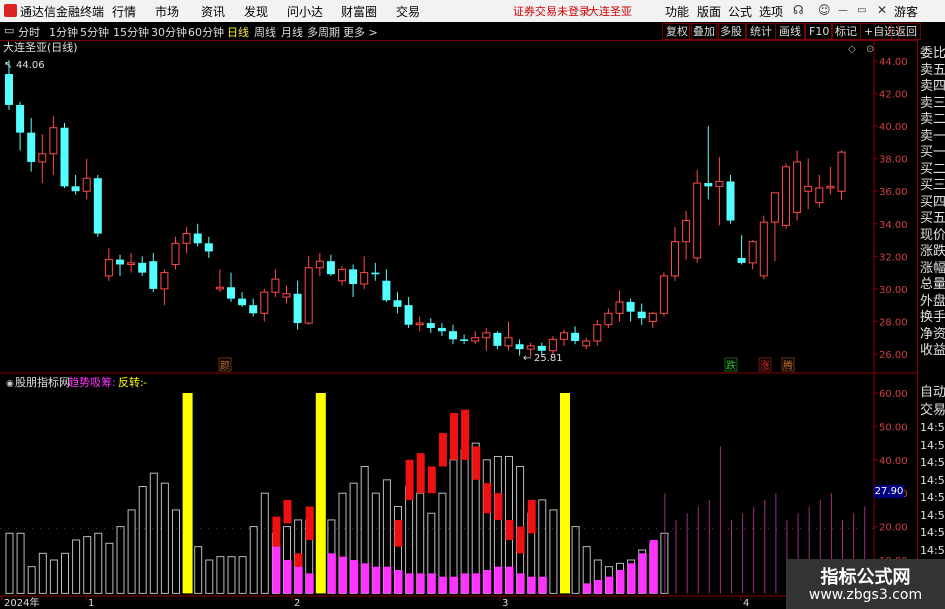 The height and width of the screenshot is (609, 945). What do you see at coordinates (9, 30) in the screenshot?
I see `toolbar-menu-icon: ▭` at bounding box center [9, 30].